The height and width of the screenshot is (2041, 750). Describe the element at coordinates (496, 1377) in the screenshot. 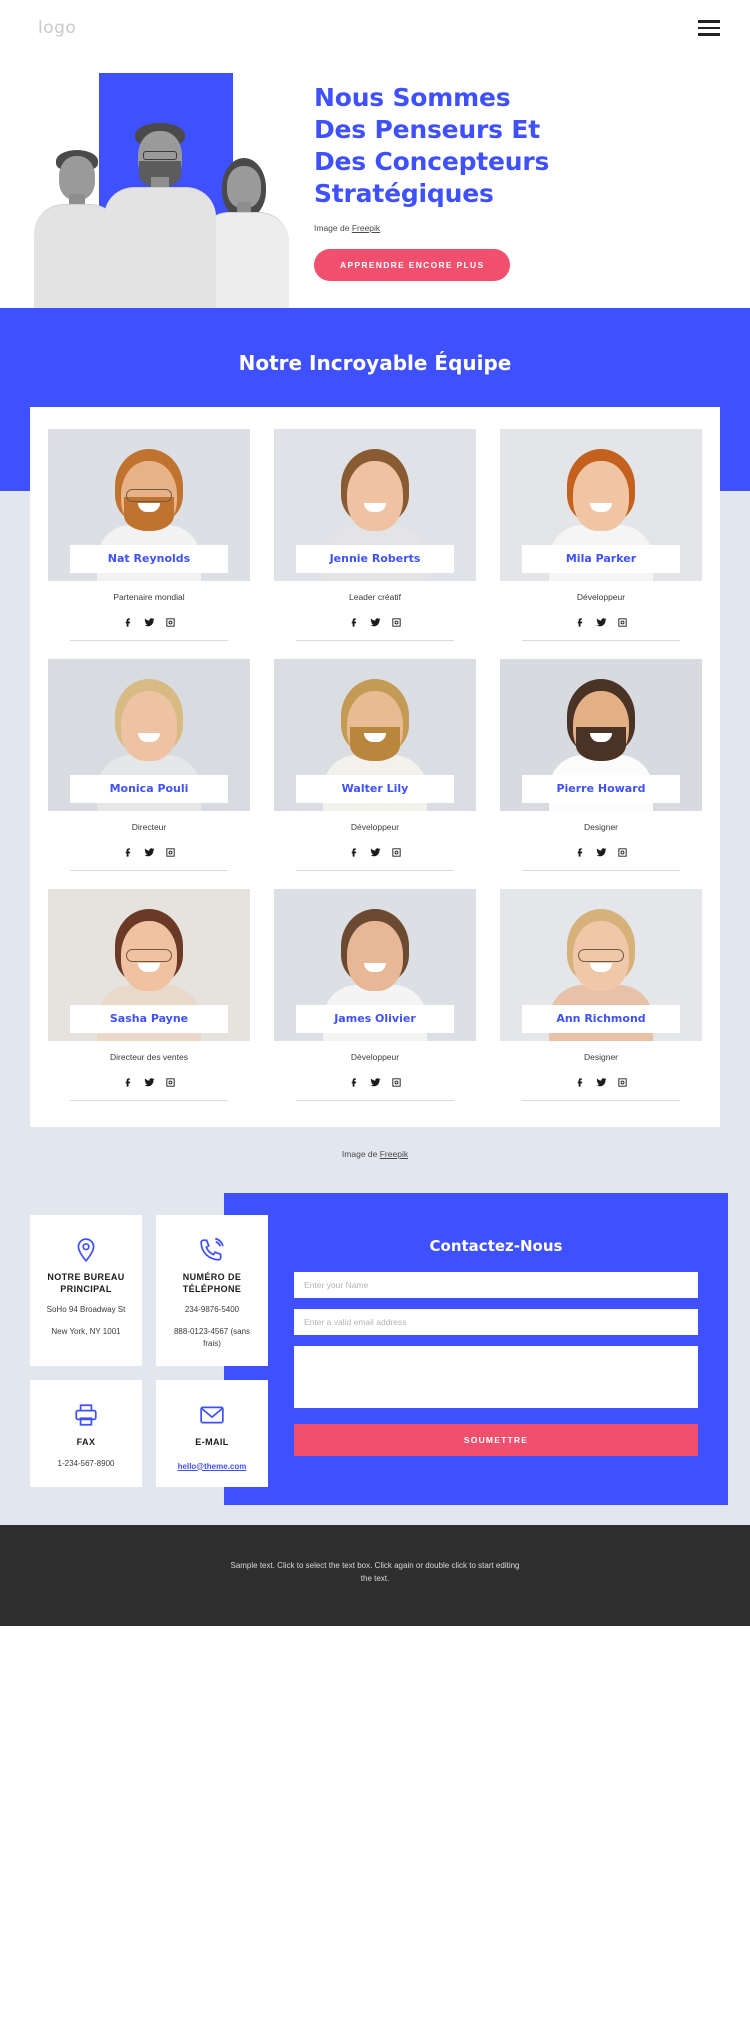

I see `message-textarea` at that location.